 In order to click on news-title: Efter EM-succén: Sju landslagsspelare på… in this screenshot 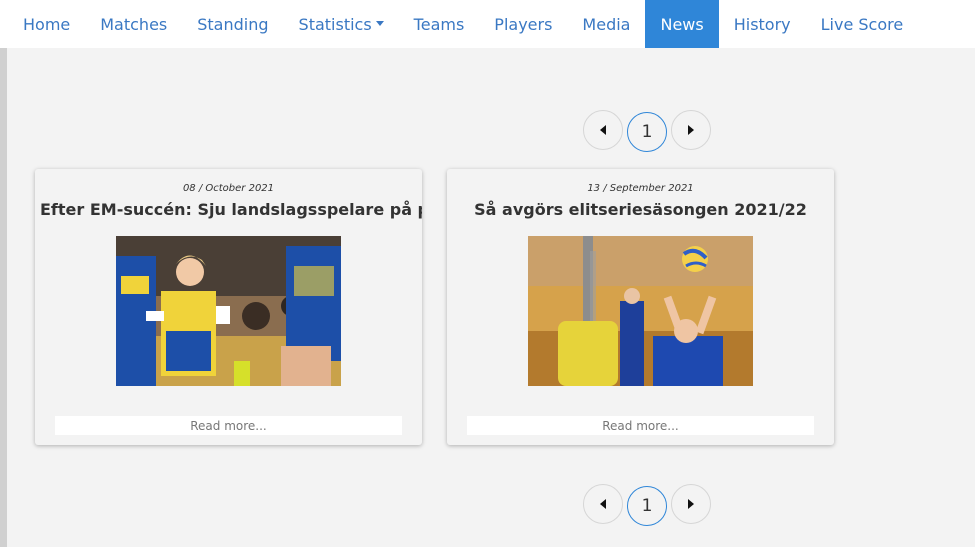, I will do `click(228, 209)`.